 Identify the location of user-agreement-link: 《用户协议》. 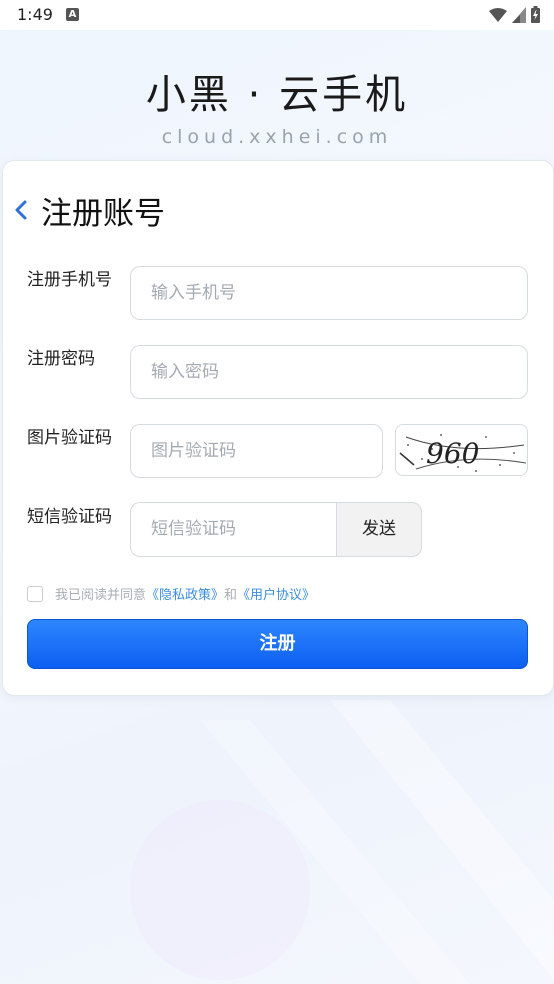
(276, 593).